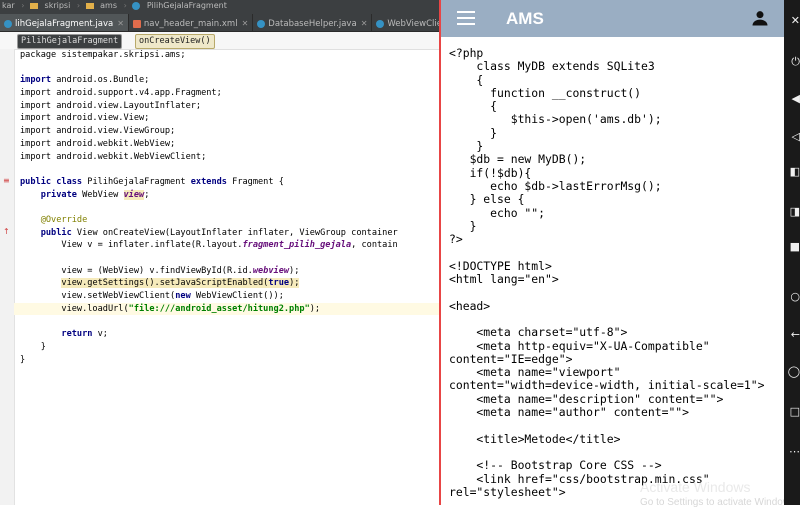 Image resolution: width=800 pixels, height=510 pixels. What do you see at coordinates (46, 232) in the screenshot?
I see `keyword: public` at bounding box center [46, 232].